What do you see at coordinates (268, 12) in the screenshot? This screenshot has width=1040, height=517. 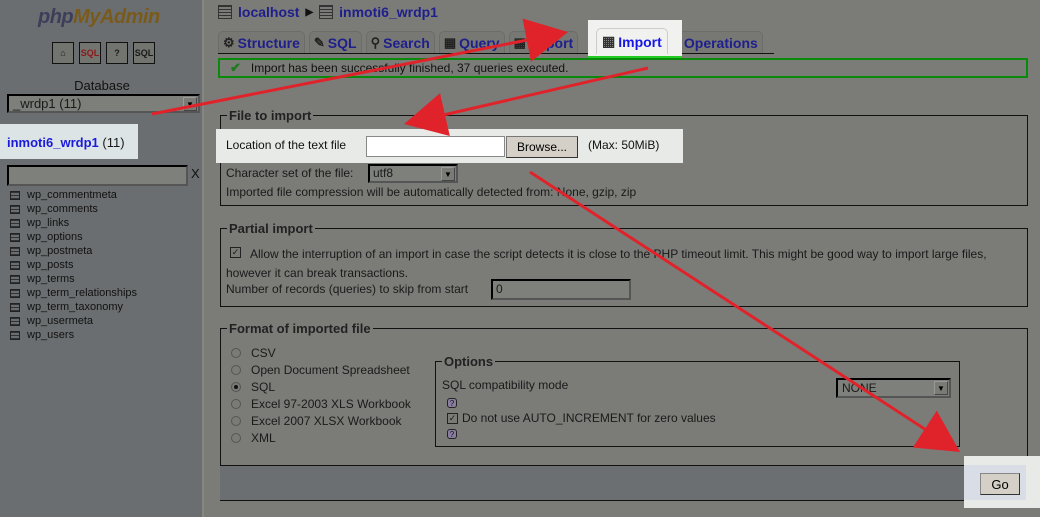 I see `breadcrumb-server: localhost` at bounding box center [268, 12].